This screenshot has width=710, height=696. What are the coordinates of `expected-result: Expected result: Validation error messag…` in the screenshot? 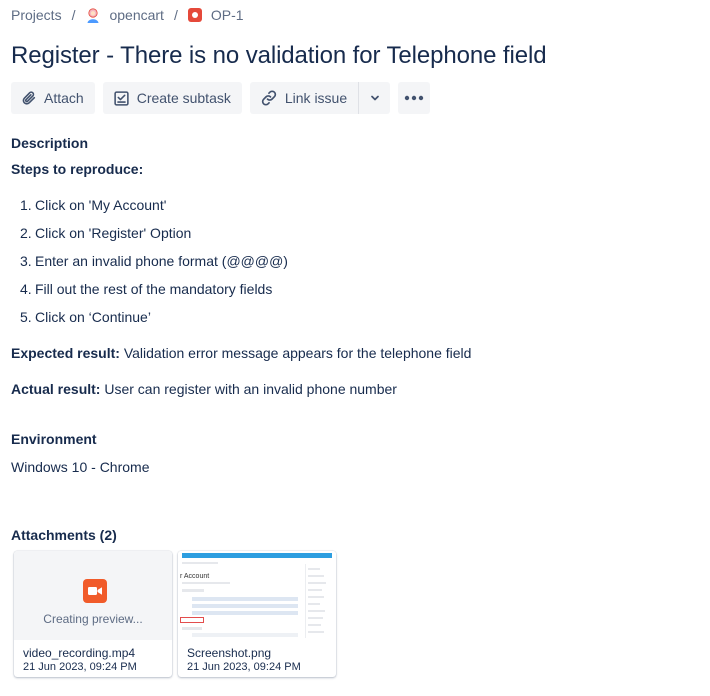 It's located at (241, 353).